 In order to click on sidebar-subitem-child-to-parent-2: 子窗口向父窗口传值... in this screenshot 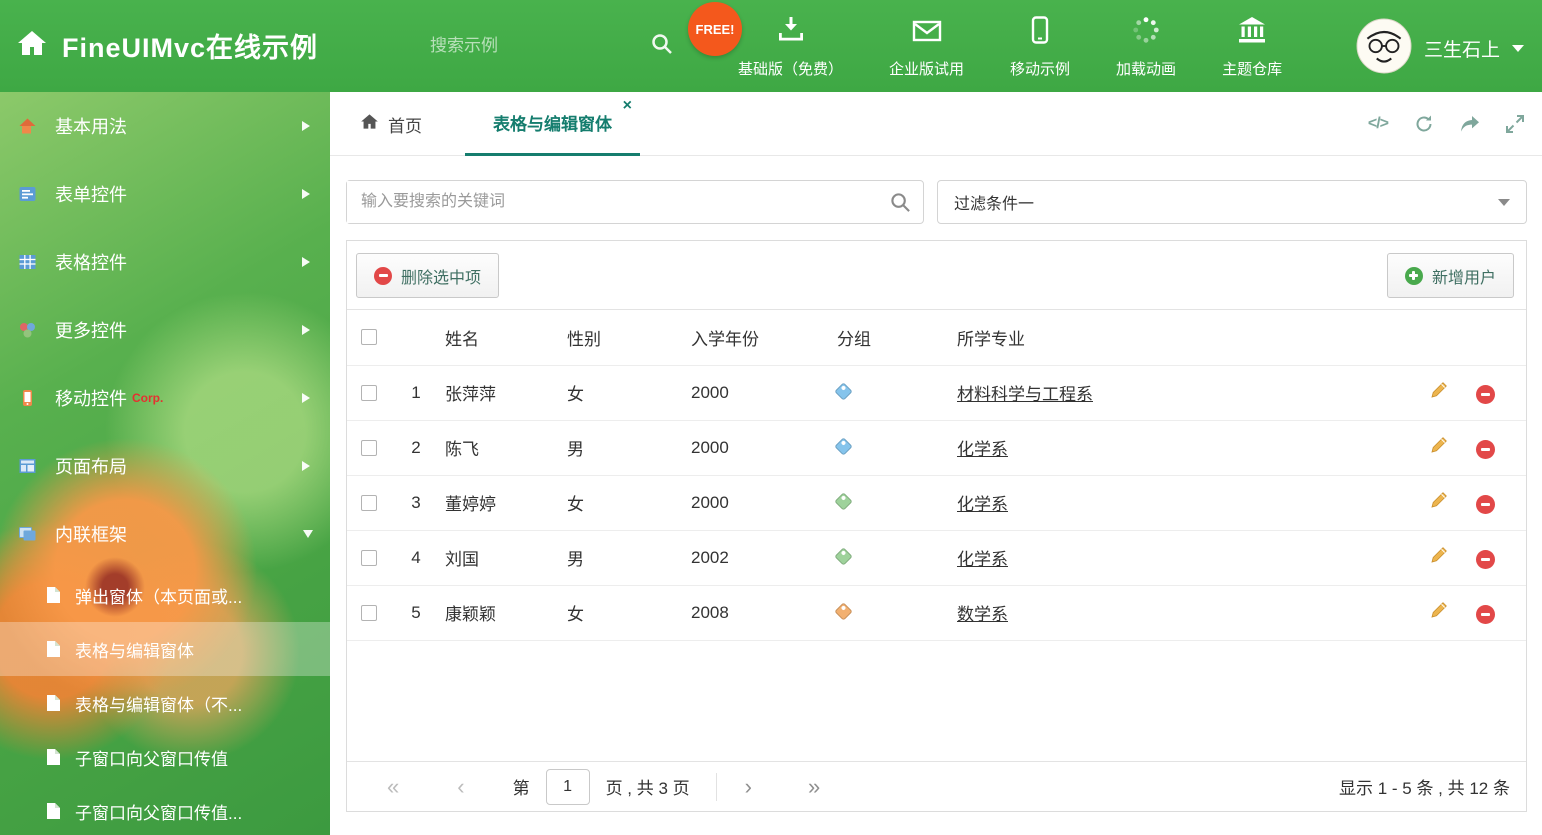, I will do `click(165, 809)`.